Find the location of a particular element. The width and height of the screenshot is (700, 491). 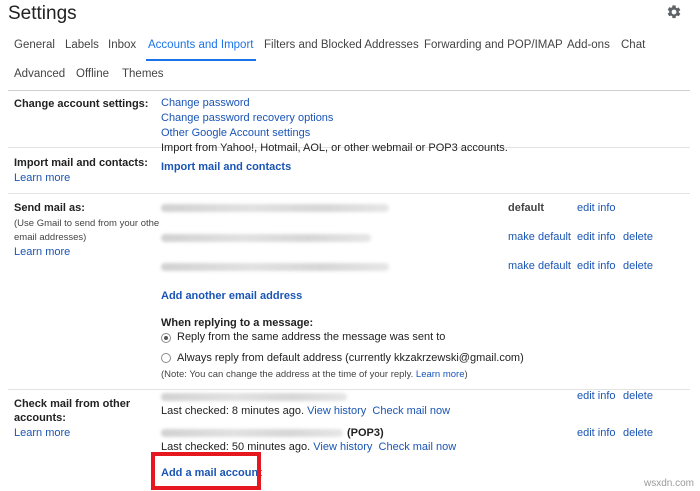

reply-default-radio is located at coordinates (166, 358).